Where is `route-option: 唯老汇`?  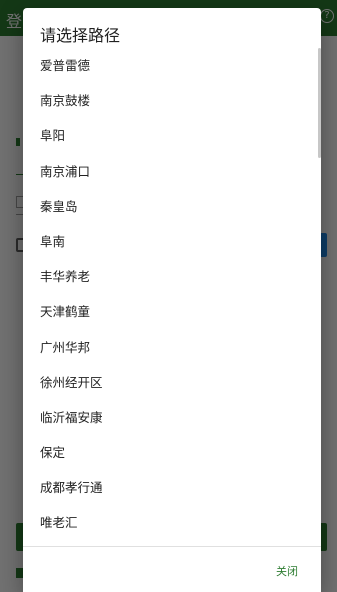 route-option: 唯老汇 is located at coordinates (172, 522).